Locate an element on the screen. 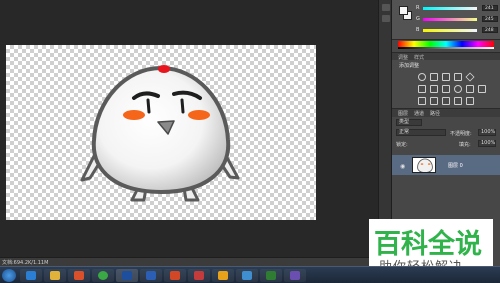 The height and width of the screenshot is (283, 500). taskbar-app3 is located at coordinates (247, 275).